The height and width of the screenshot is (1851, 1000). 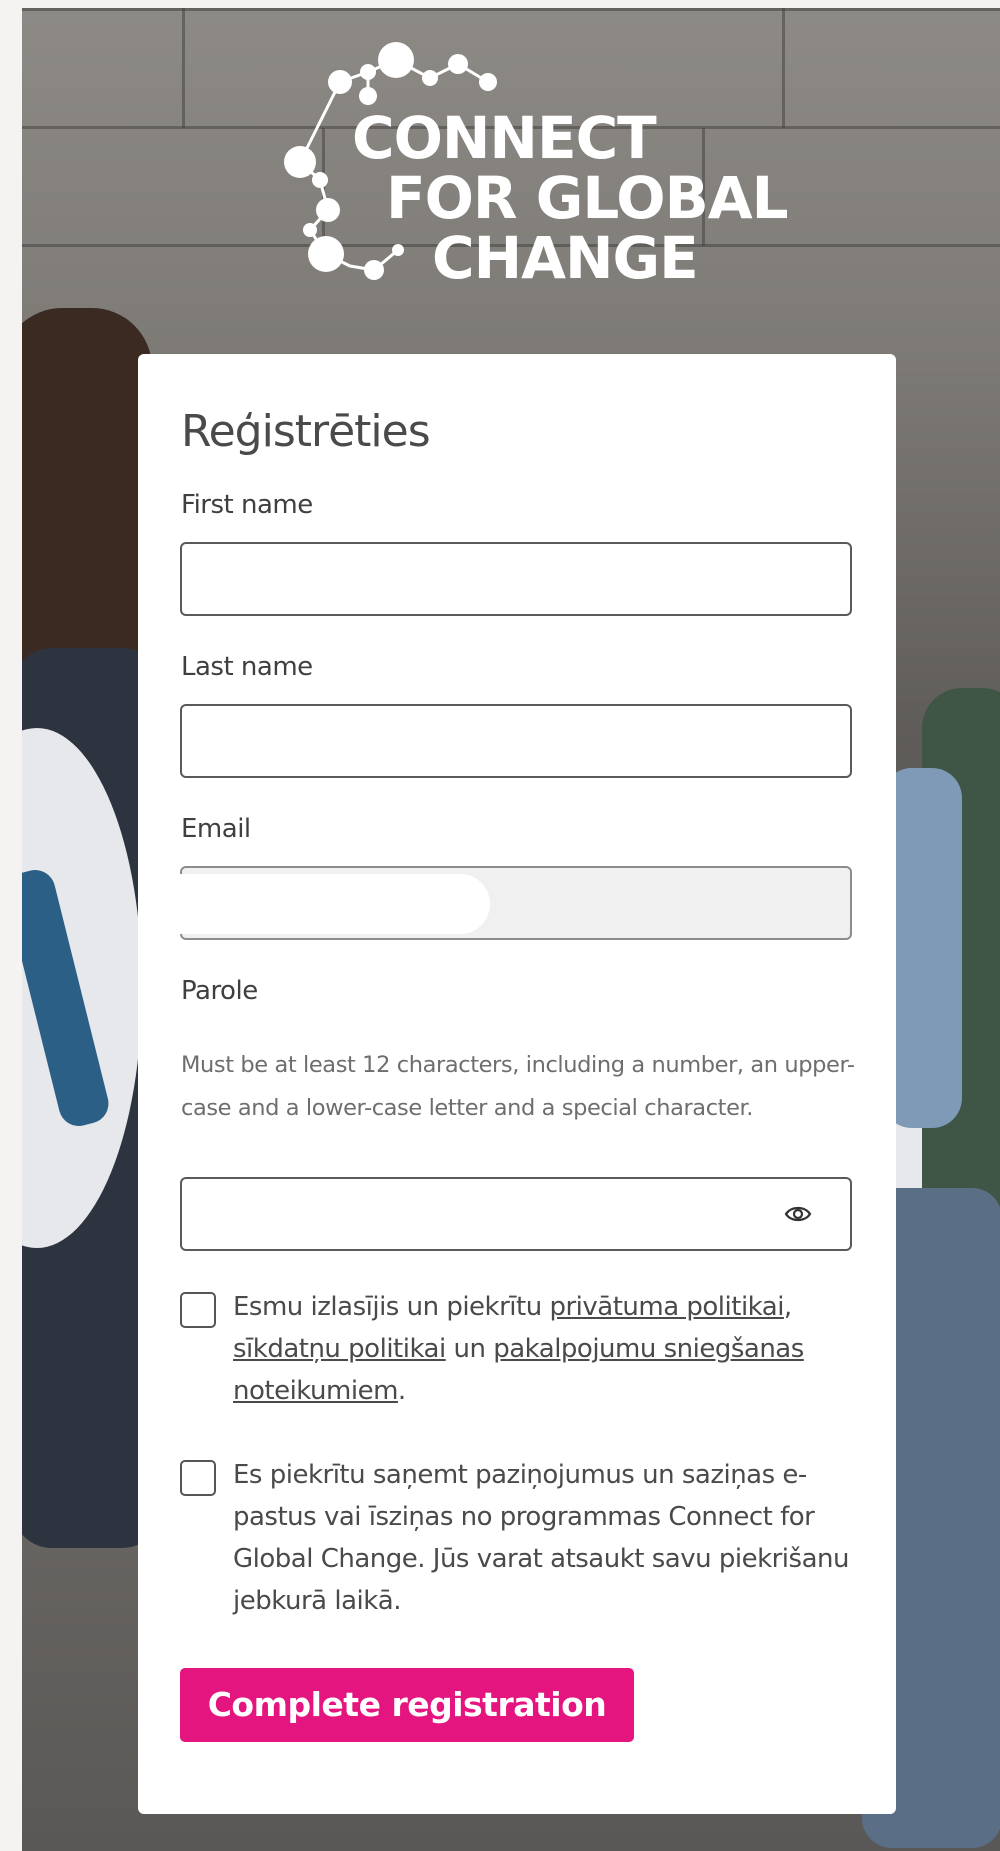 What do you see at coordinates (247, 505) in the screenshot?
I see `first-name-label: First name` at bounding box center [247, 505].